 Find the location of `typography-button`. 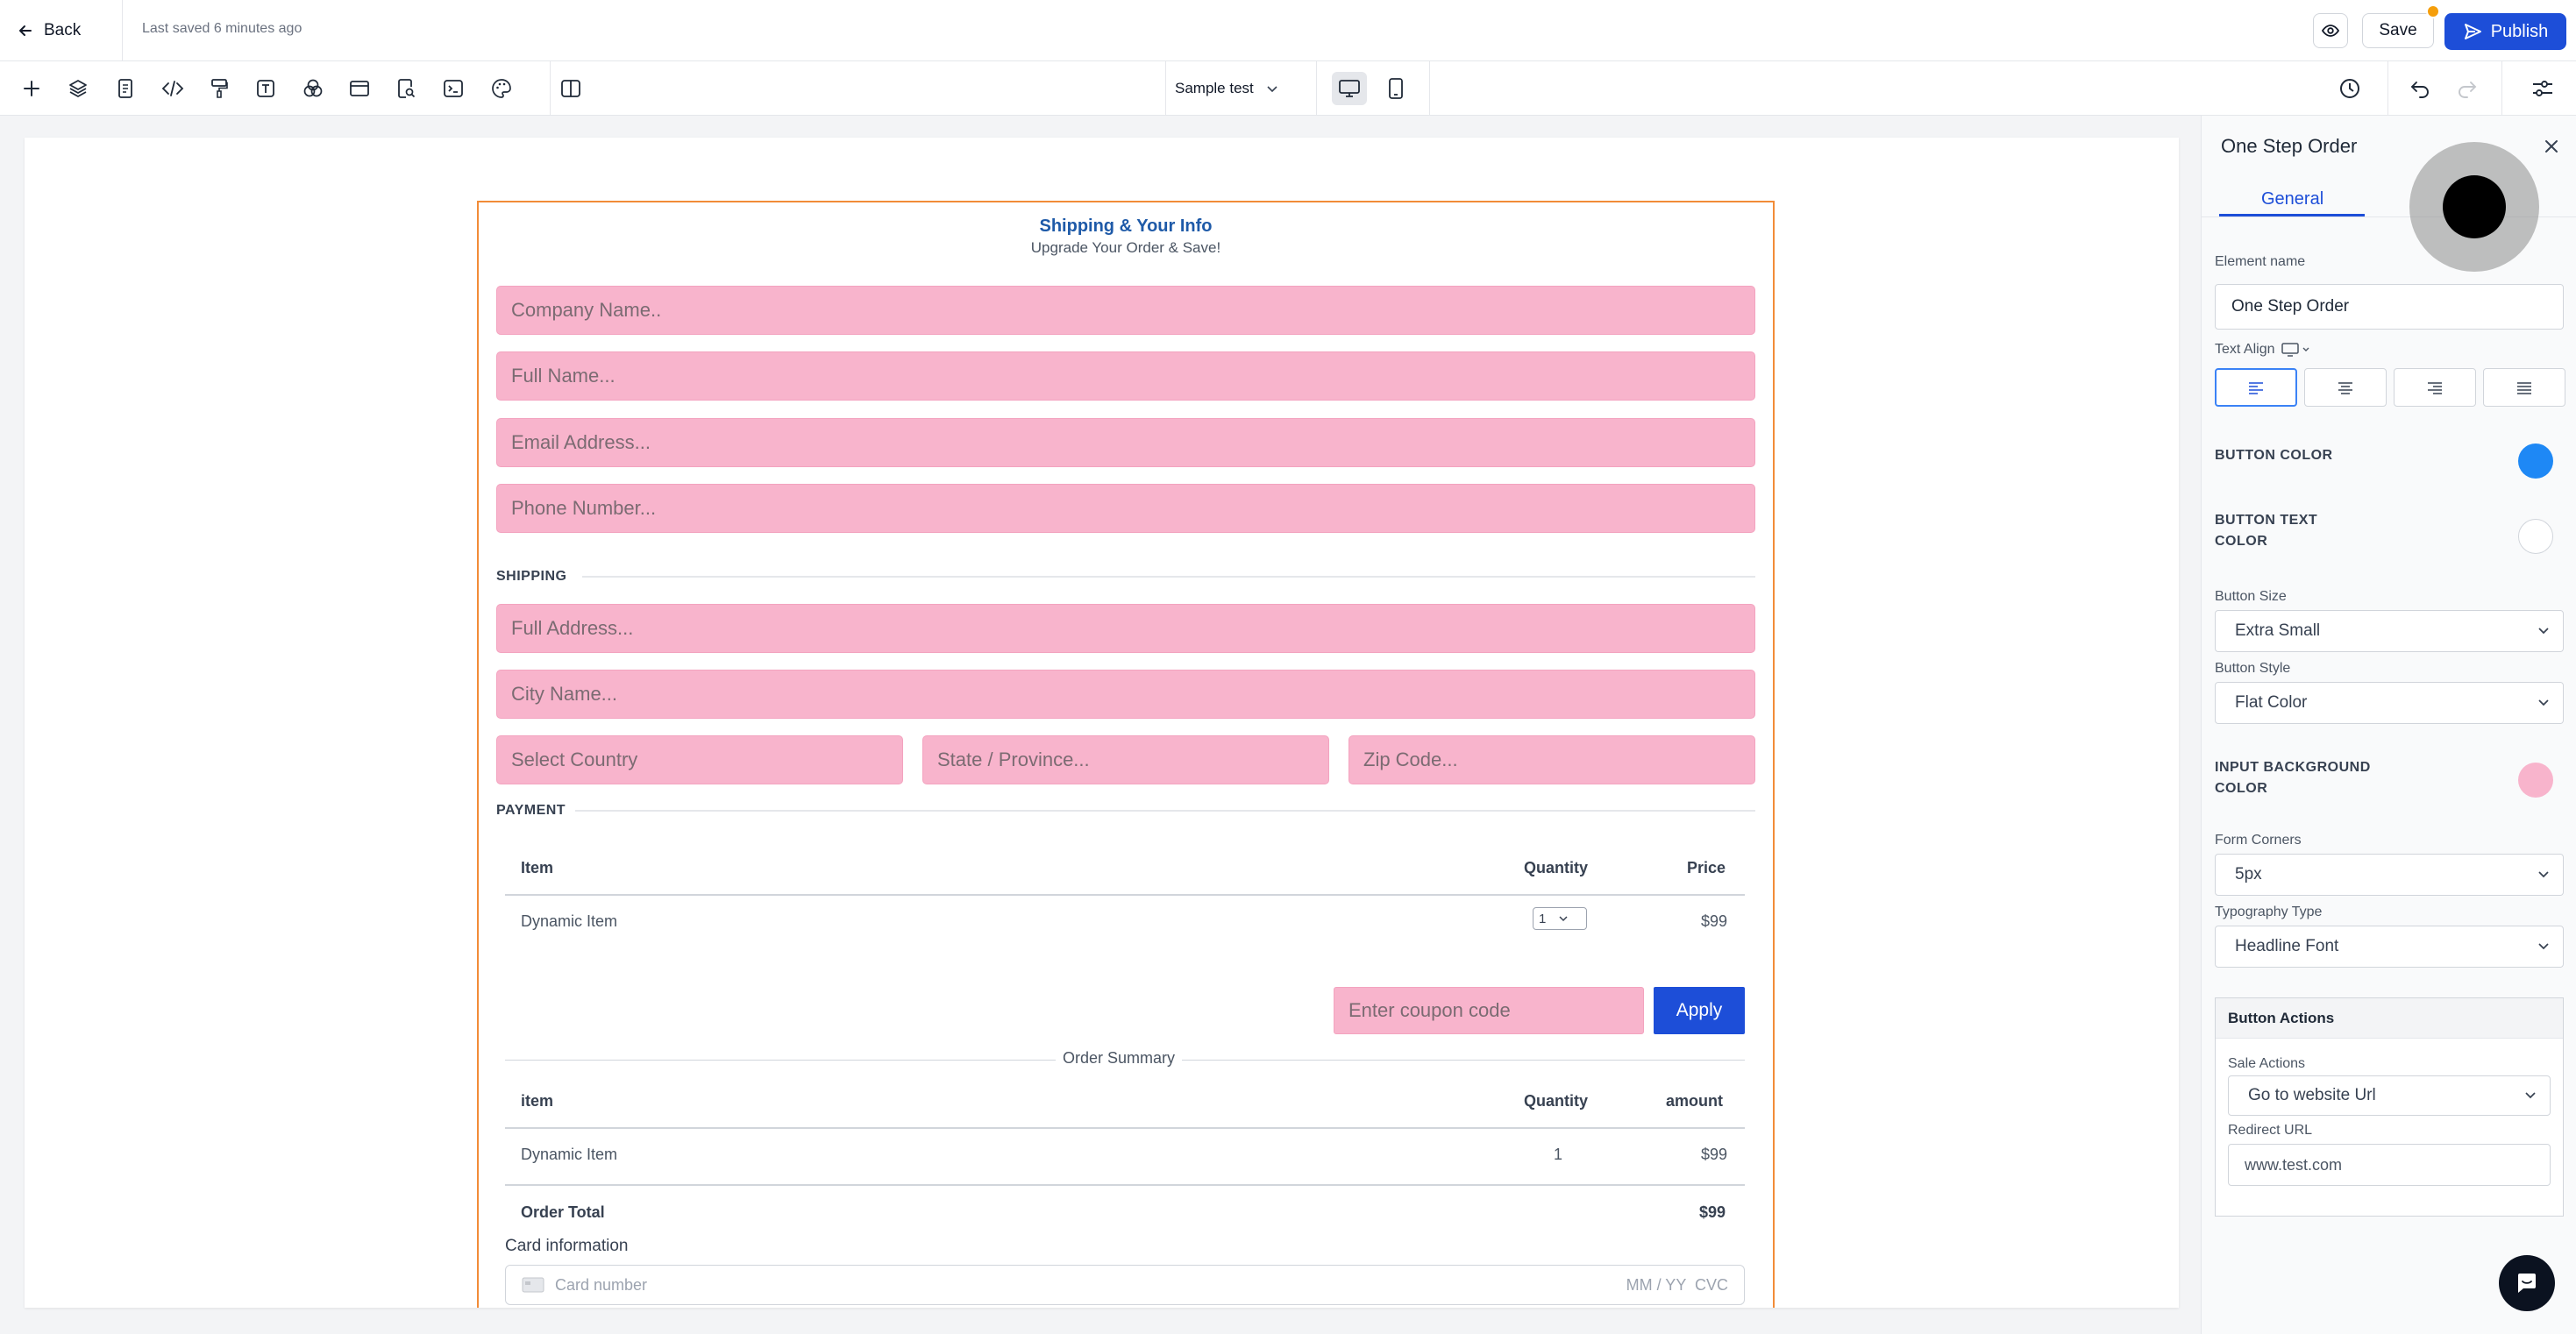

typography-button is located at coordinates (266, 88).